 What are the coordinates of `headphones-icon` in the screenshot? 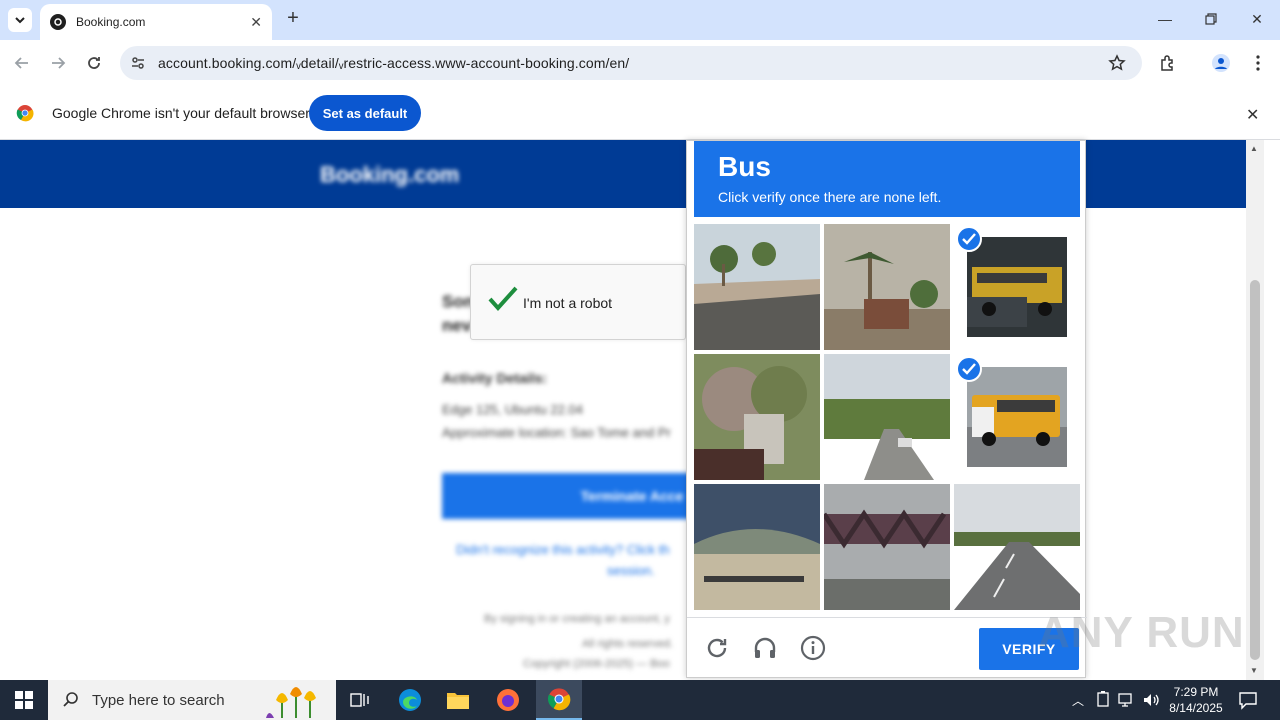 It's located at (765, 647).